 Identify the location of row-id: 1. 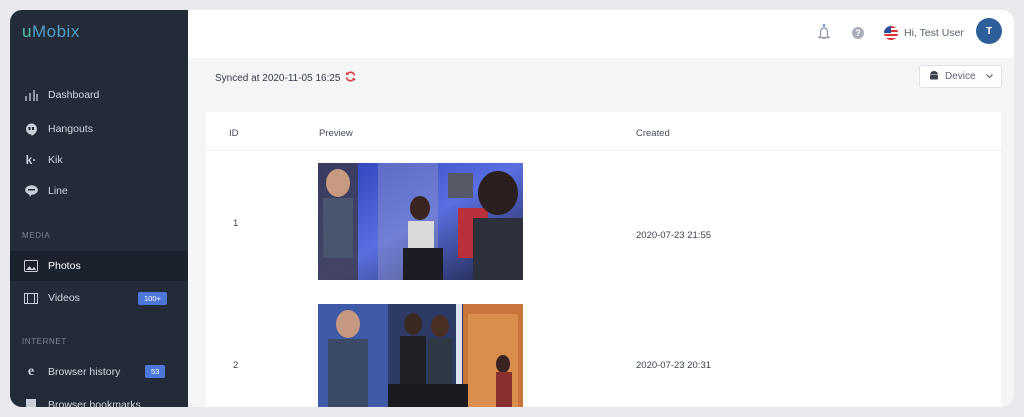
(236, 223).